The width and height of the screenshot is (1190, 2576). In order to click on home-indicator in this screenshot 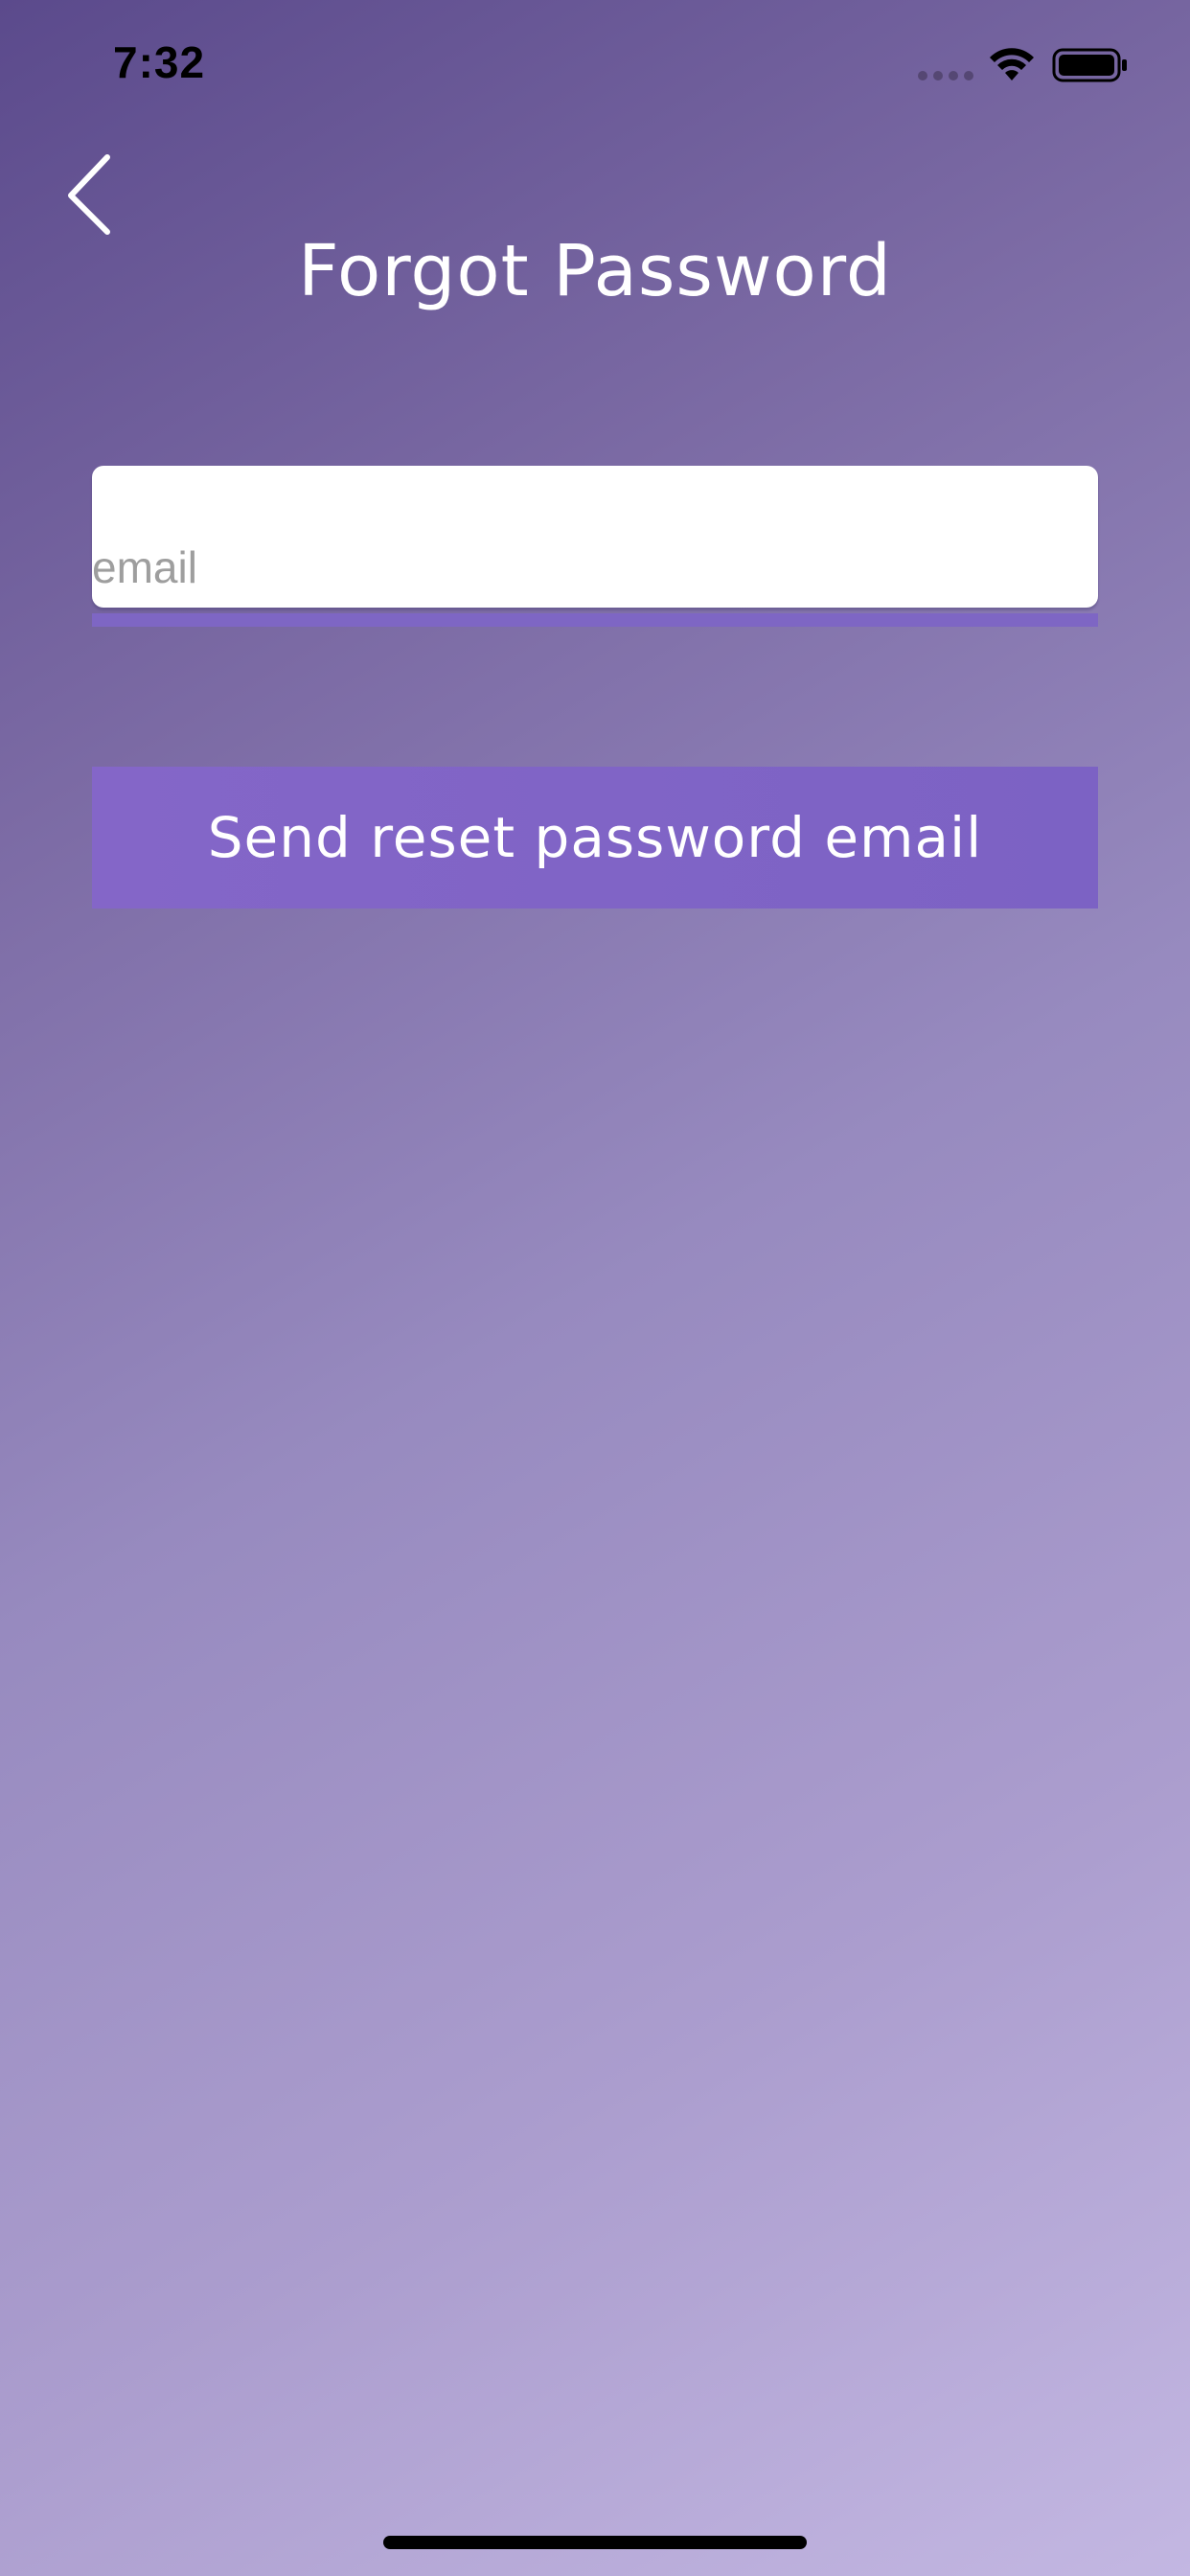, I will do `click(595, 2542)`.